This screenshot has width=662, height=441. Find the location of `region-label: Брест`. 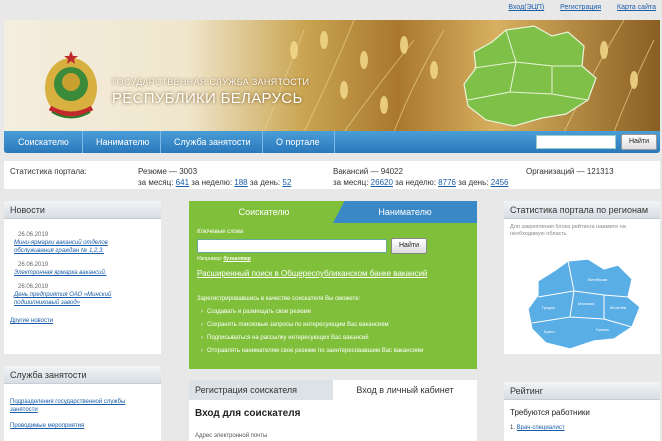

region-label: Брест is located at coordinates (549, 331).